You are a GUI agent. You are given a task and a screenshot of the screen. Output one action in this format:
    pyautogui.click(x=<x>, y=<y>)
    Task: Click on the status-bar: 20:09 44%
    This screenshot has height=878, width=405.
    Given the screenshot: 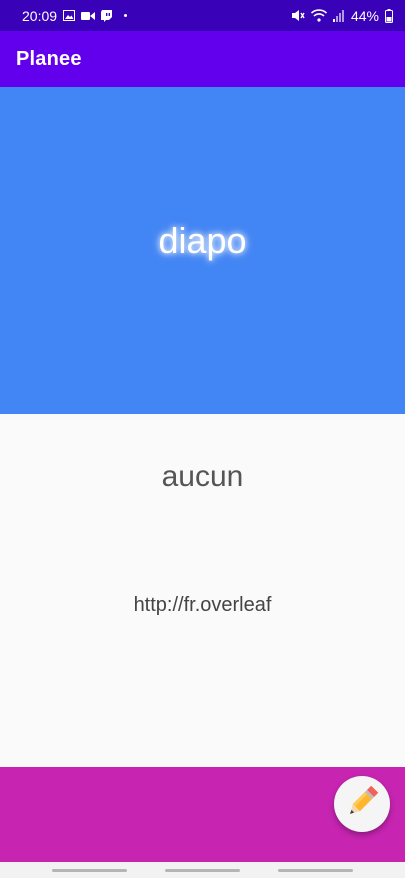 What is the action you would take?
    pyautogui.click(x=202, y=15)
    